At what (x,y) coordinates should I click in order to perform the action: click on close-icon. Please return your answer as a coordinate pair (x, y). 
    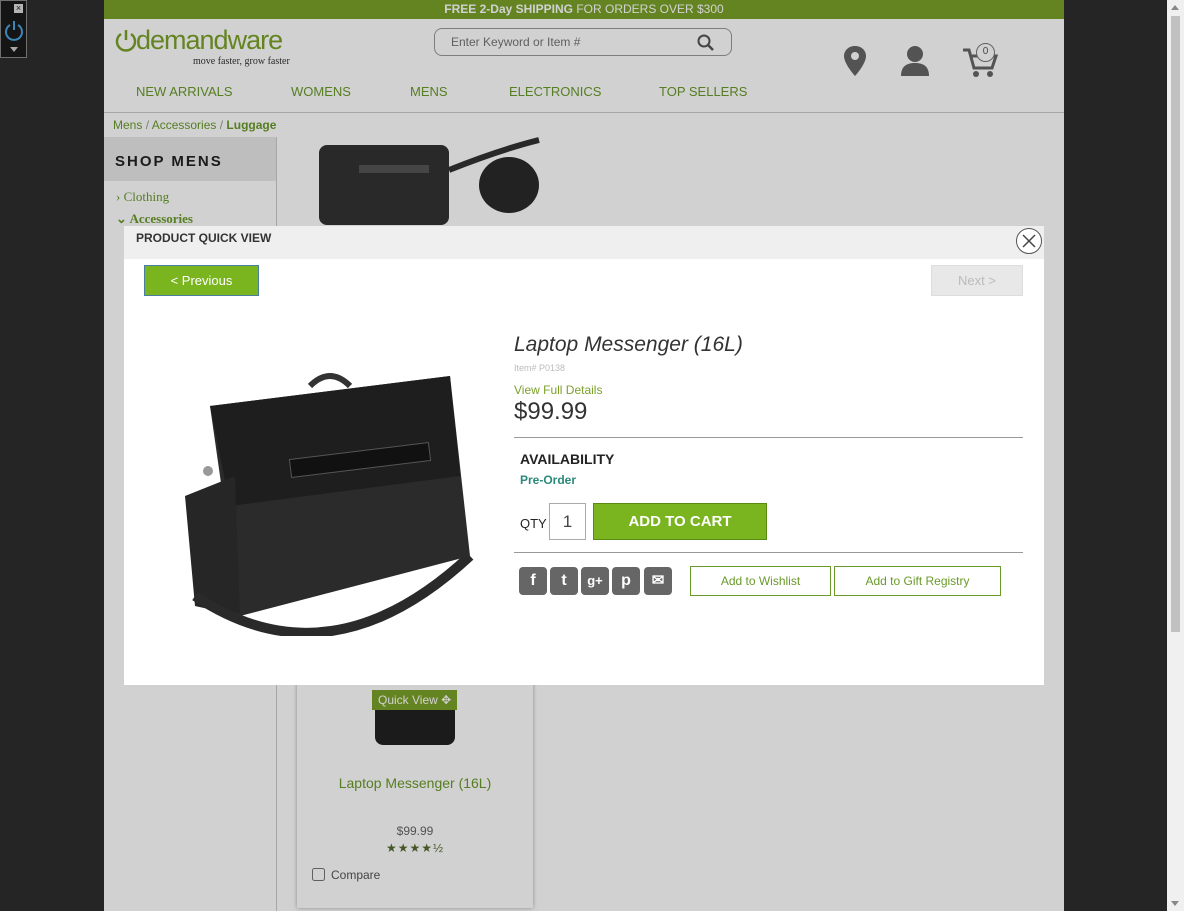
    Looking at the image, I should click on (1029, 241).